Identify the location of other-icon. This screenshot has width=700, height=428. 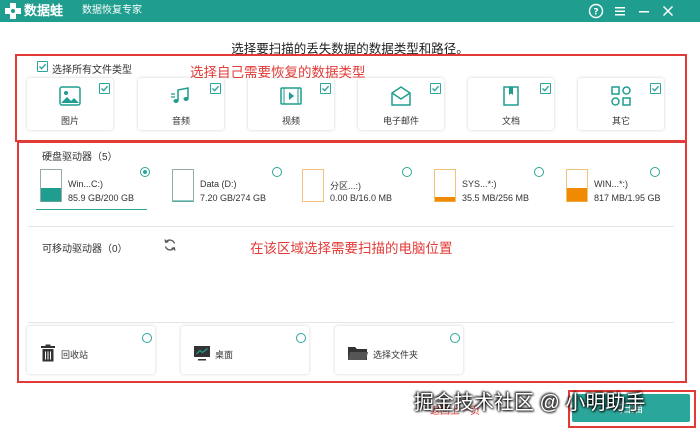
(621, 96).